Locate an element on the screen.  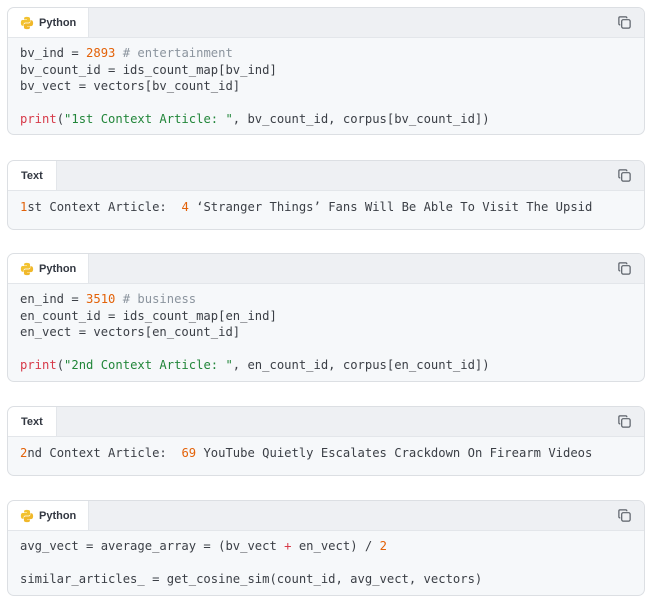
code-token: 2 is located at coordinates (383, 546).